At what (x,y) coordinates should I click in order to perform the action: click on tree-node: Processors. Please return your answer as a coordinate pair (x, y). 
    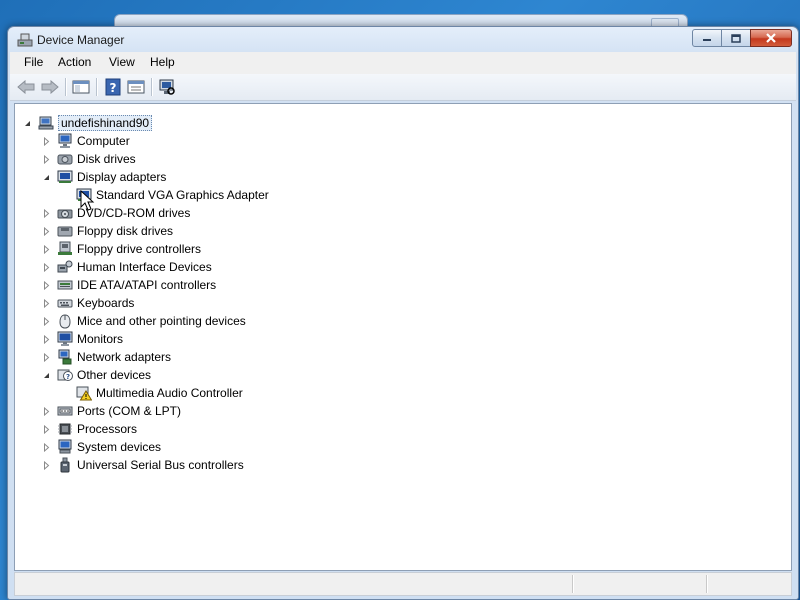
    Looking at the image, I should click on (89, 429).